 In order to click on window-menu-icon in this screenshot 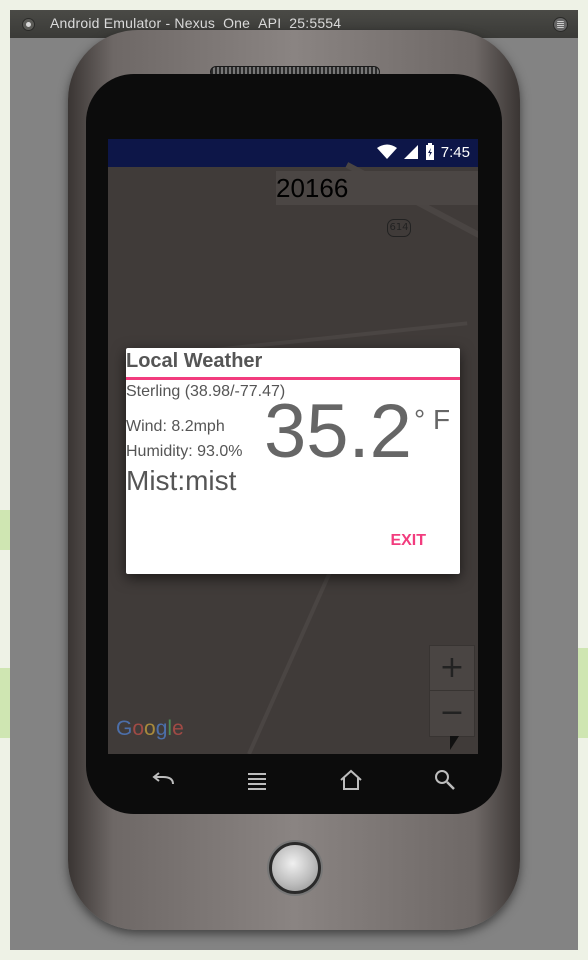, I will do `click(28, 24)`.